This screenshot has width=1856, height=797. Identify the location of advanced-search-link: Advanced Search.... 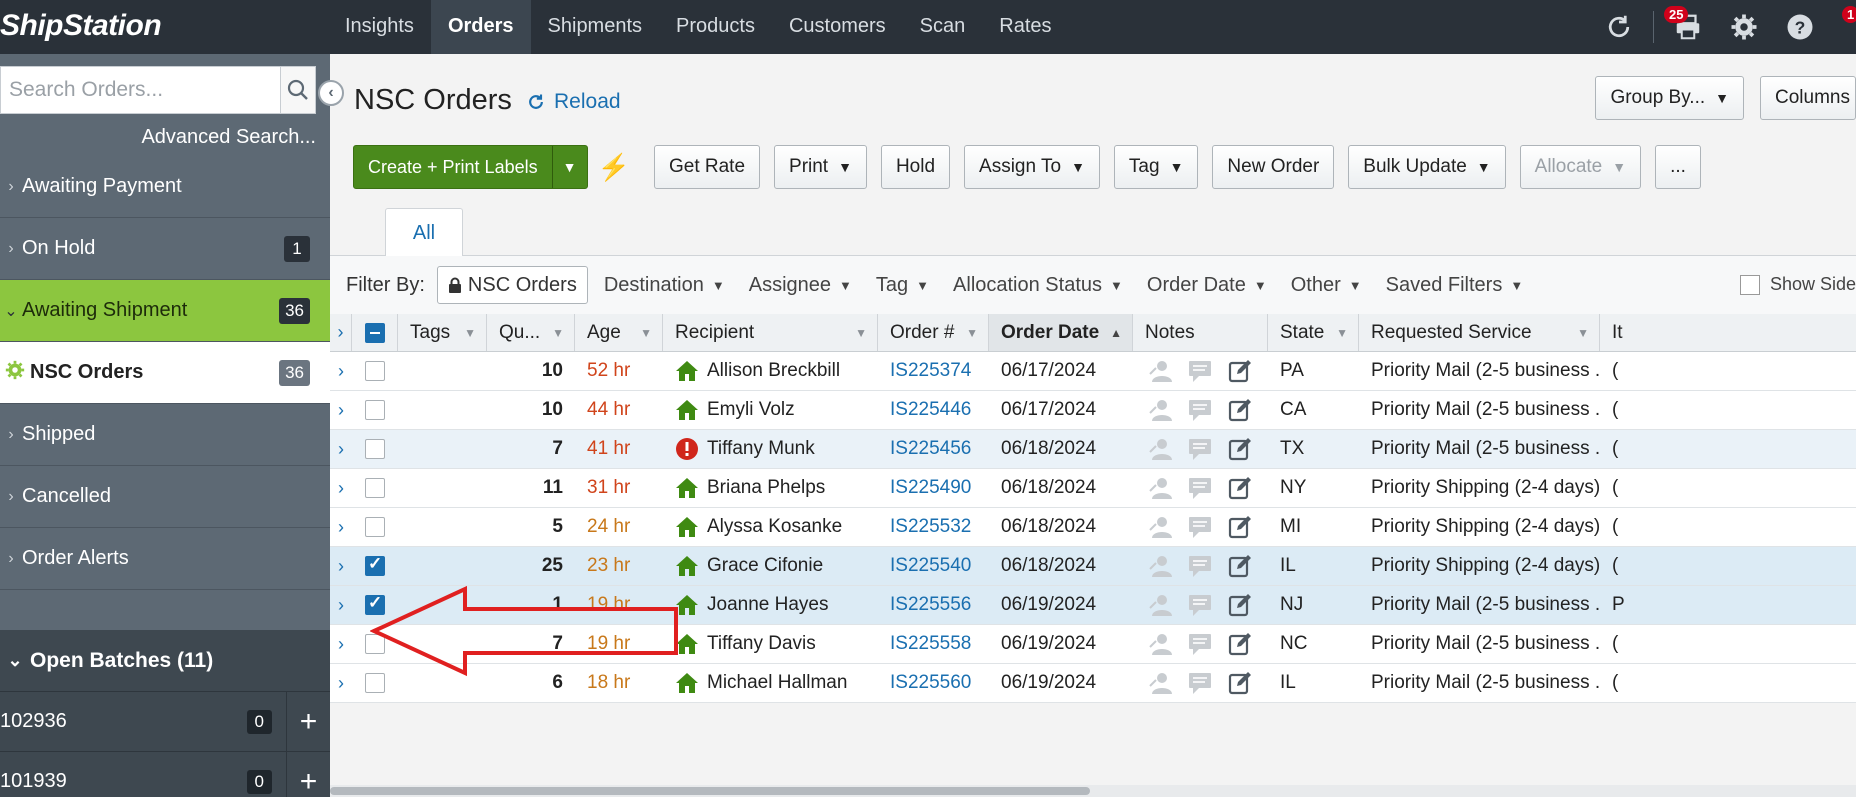
(228, 137).